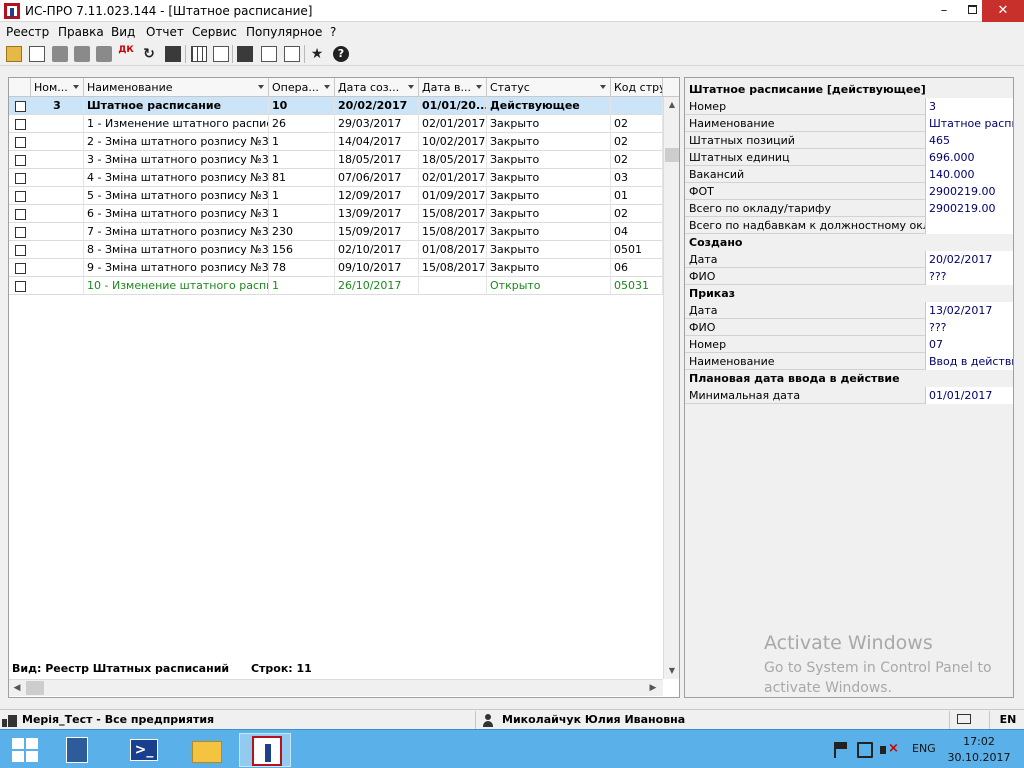 This screenshot has width=1024, height=768. Describe the element at coordinates (1003, 11) in the screenshot. I see `close-button: ✕` at that location.